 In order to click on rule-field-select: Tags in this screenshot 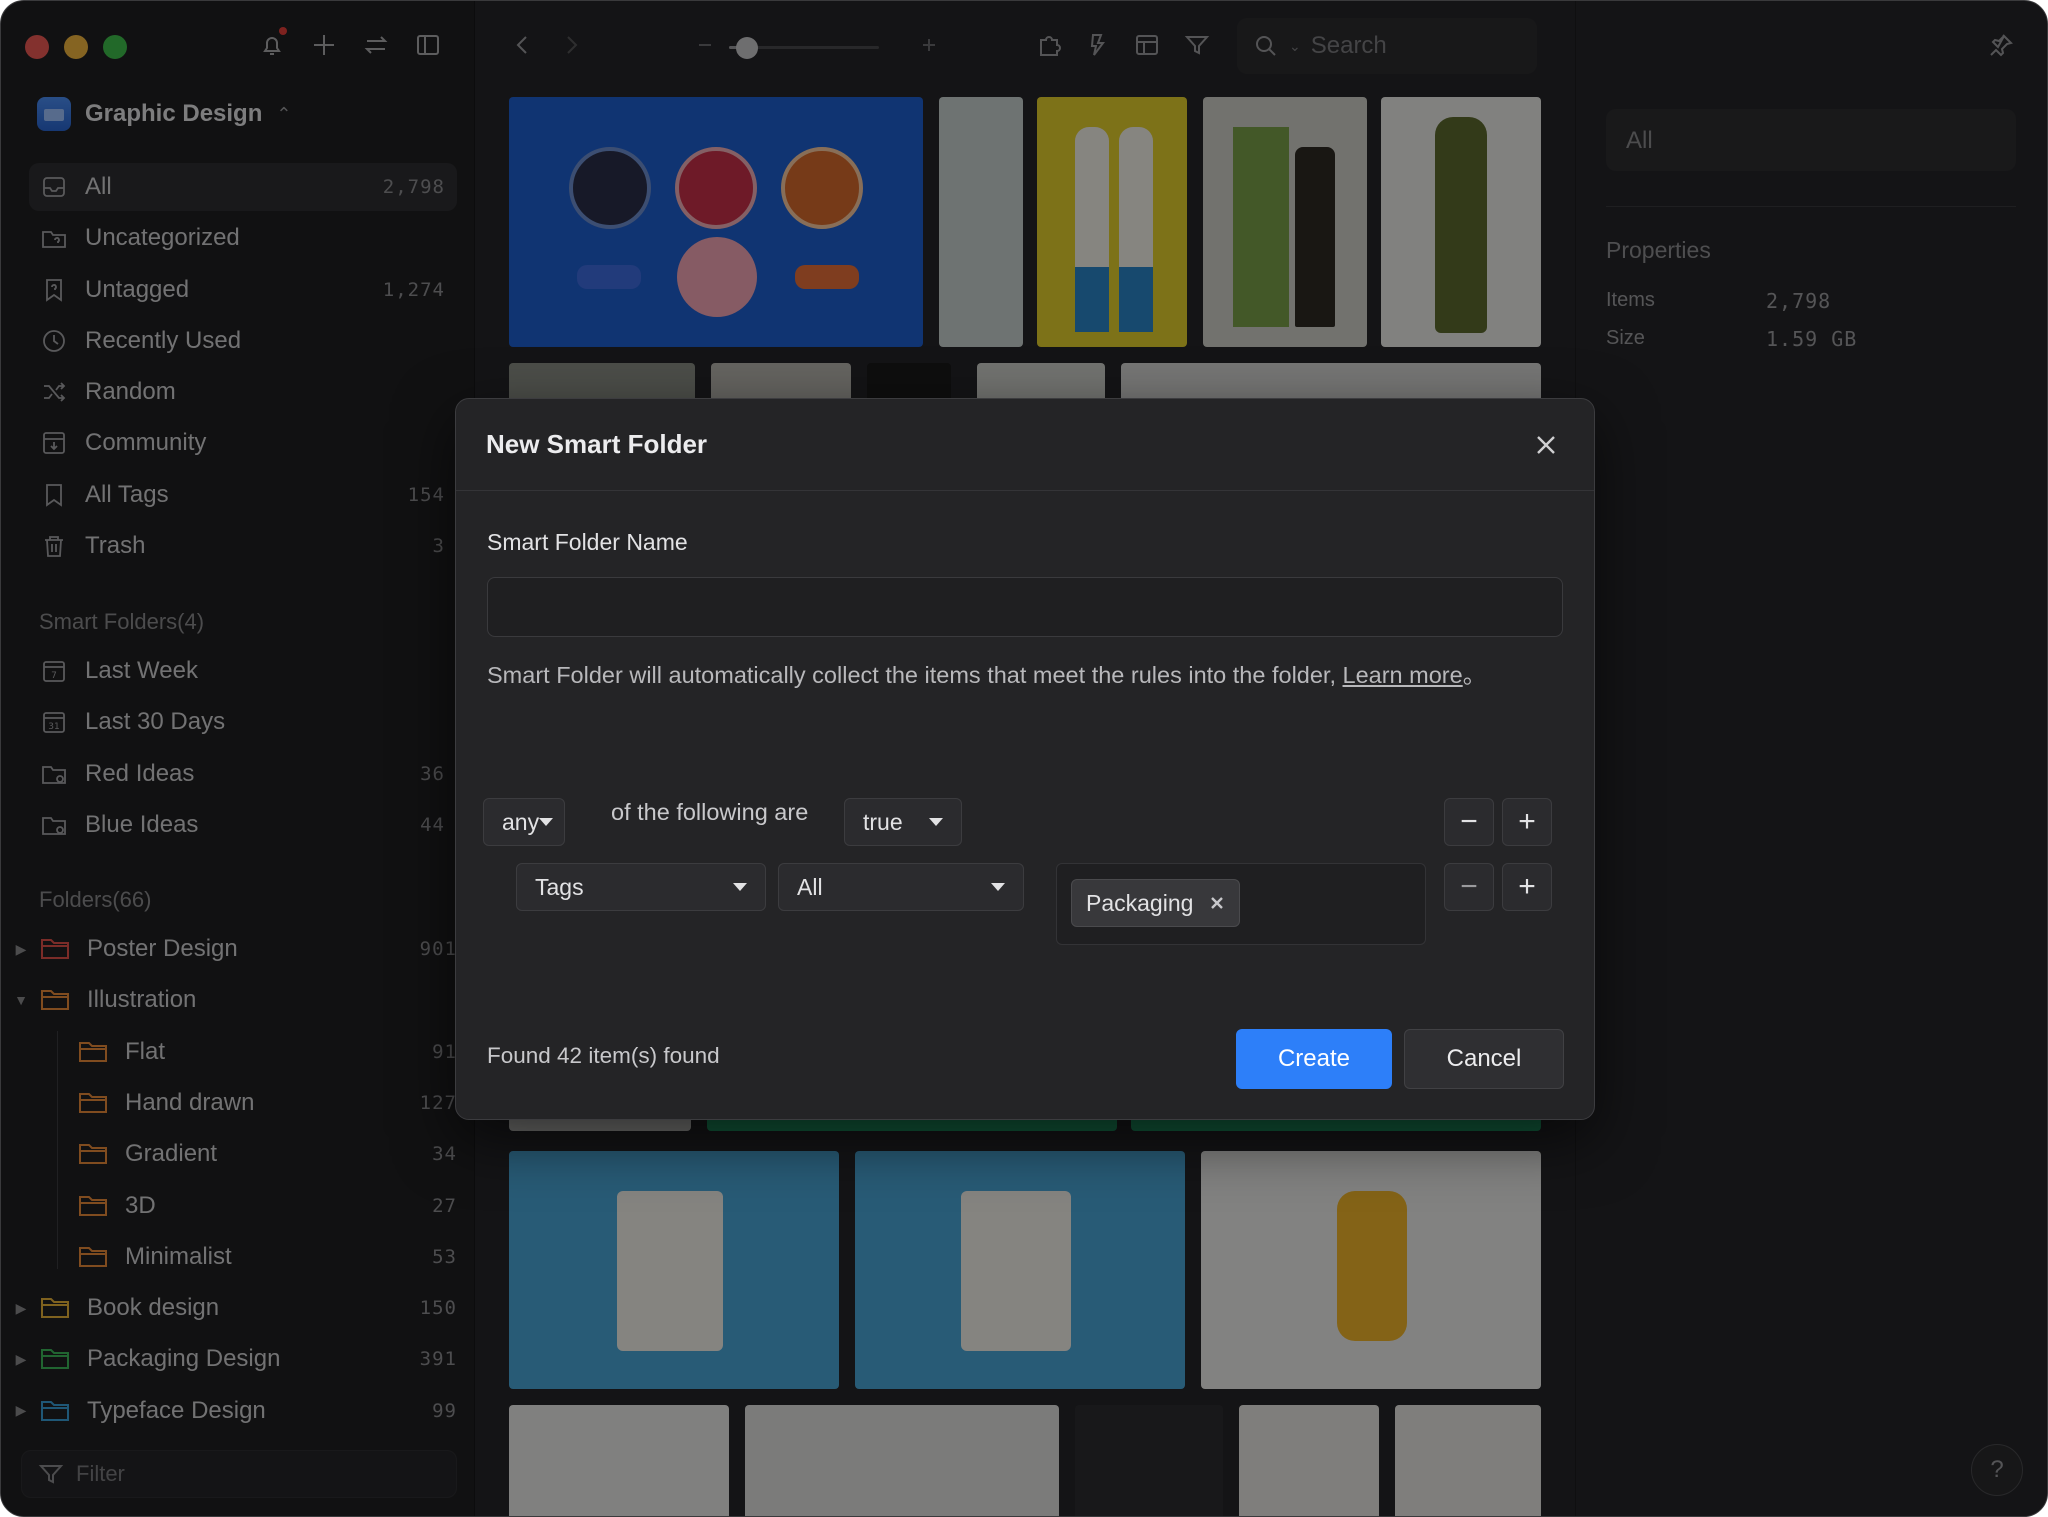, I will do `click(641, 887)`.